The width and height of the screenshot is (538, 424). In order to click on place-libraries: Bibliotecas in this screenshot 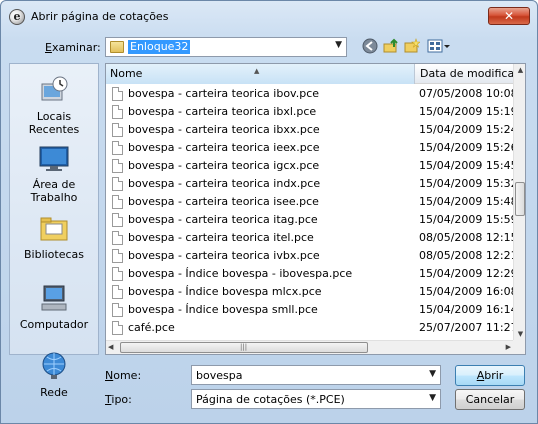, I will do `click(54, 236)`.